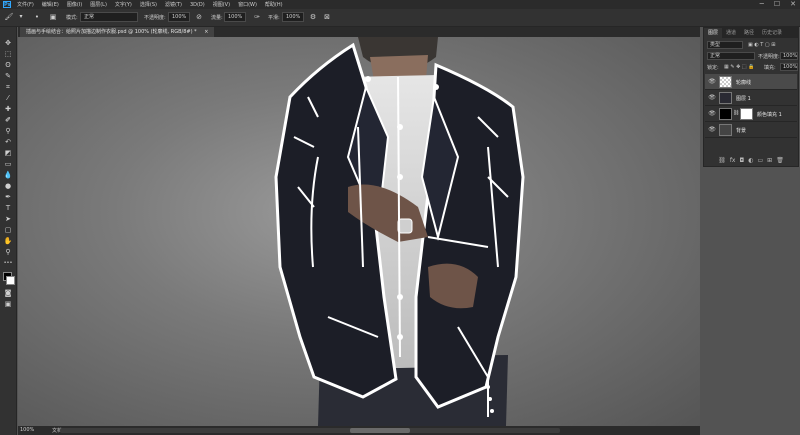 This screenshot has height=435, width=800. I want to click on eyedropper-tool-icon: ⁄, so click(8, 98).